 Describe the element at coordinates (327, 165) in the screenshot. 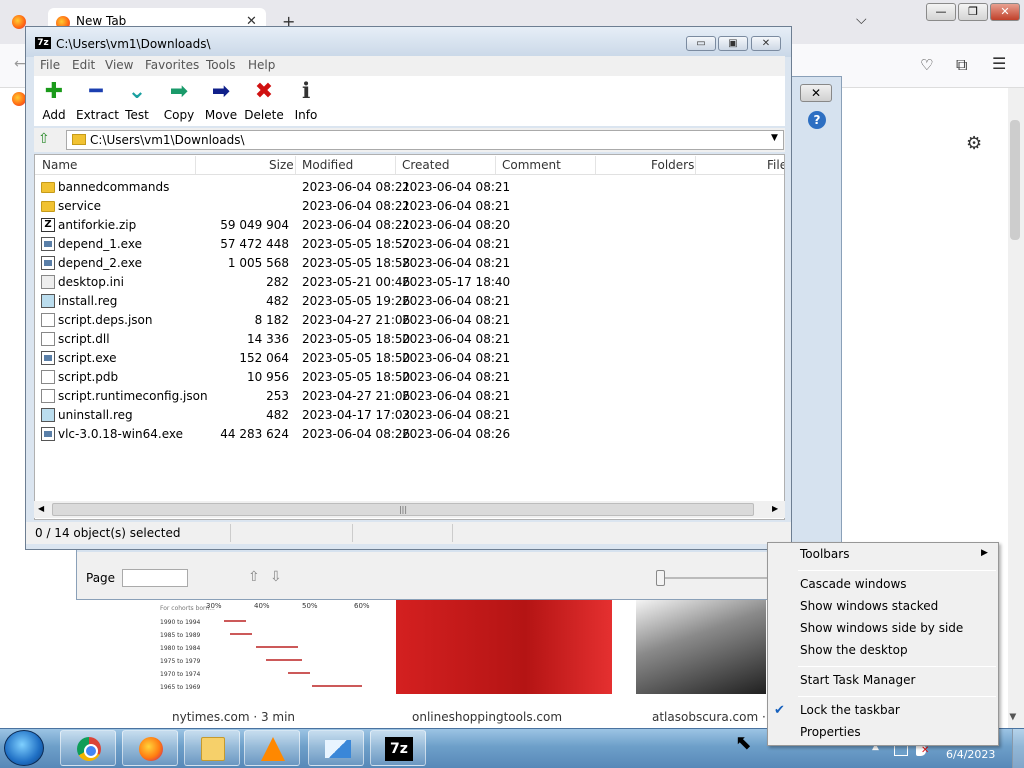

I see `column-modified: Modified` at that location.